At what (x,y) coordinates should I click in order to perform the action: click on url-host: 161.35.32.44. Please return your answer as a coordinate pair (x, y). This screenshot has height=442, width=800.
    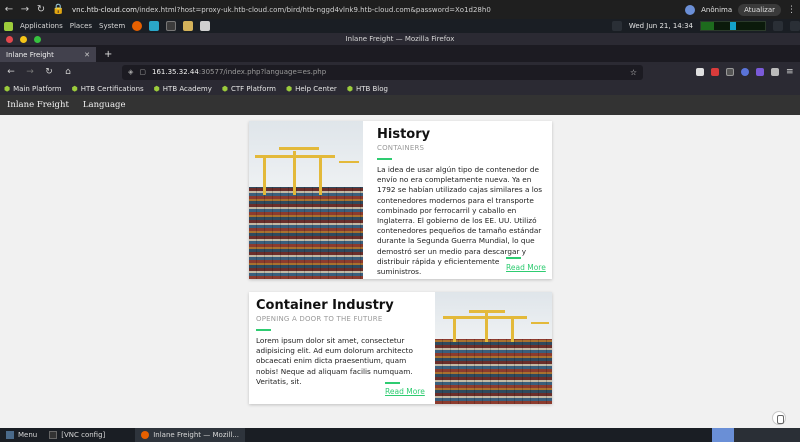
    Looking at the image, I should click on (175, 72).